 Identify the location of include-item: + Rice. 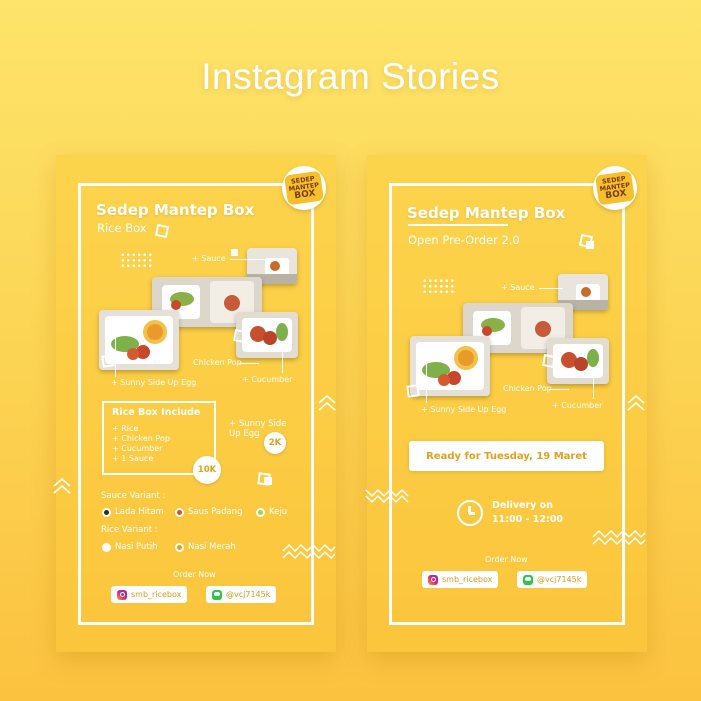
(125, 428).